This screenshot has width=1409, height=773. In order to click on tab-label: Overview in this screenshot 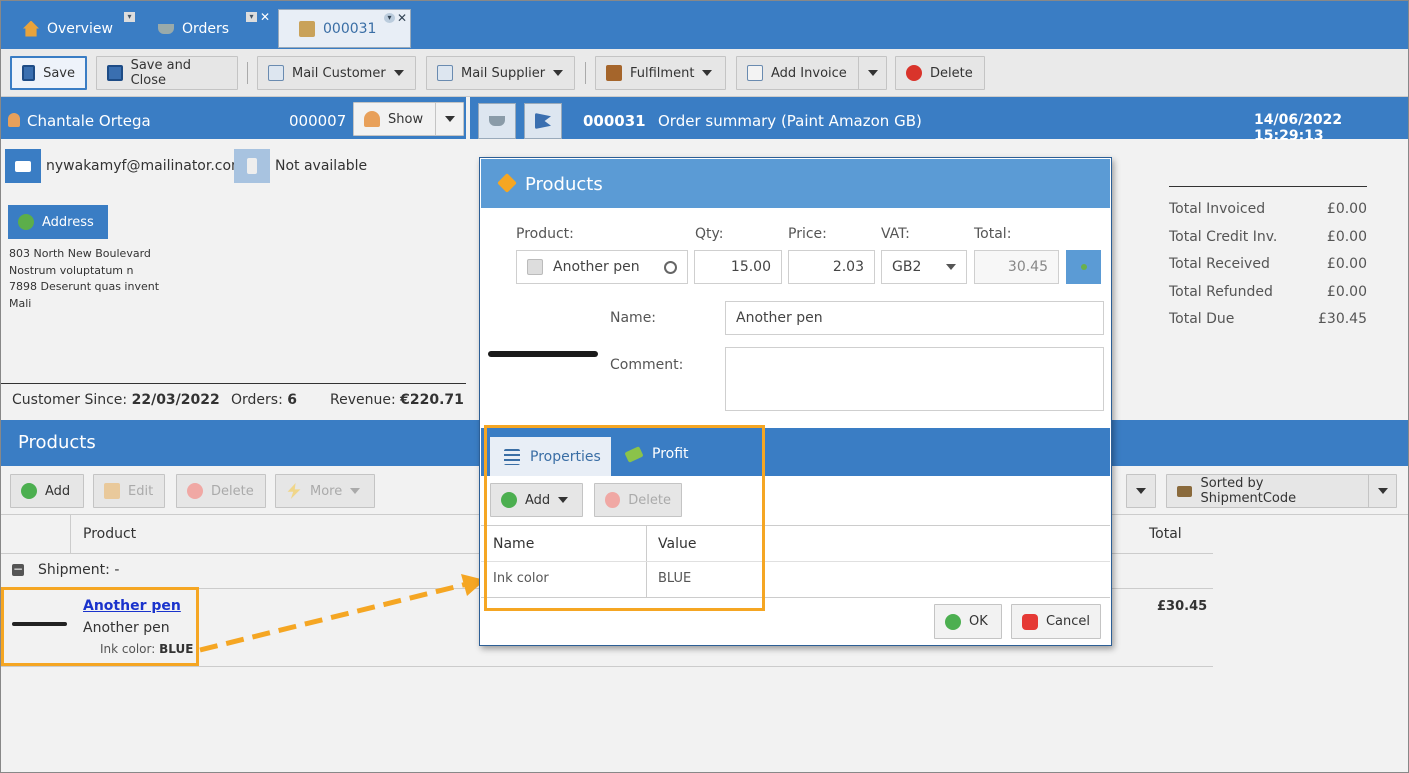, I will do `click(80, 28)`.